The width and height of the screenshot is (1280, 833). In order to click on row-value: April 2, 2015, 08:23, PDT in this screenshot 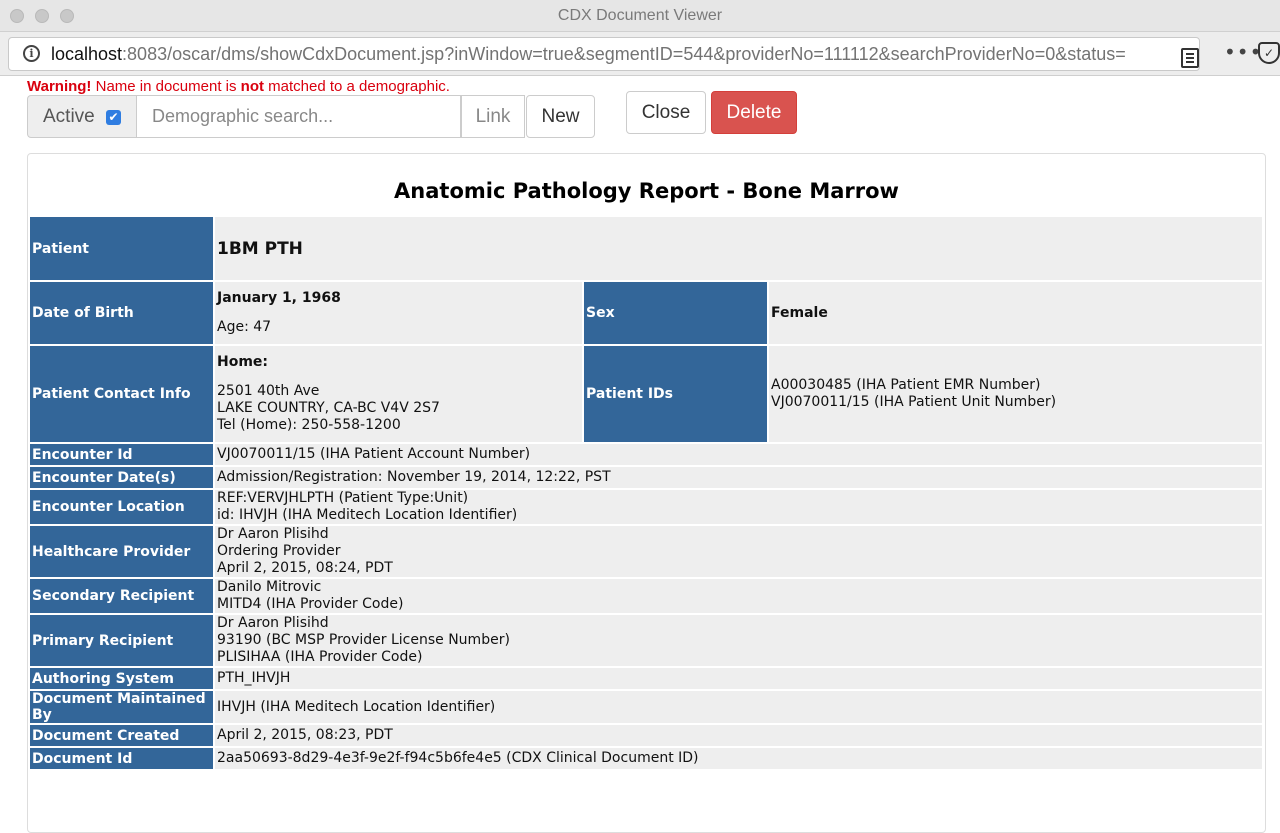, I will do `click(738, 735)`.